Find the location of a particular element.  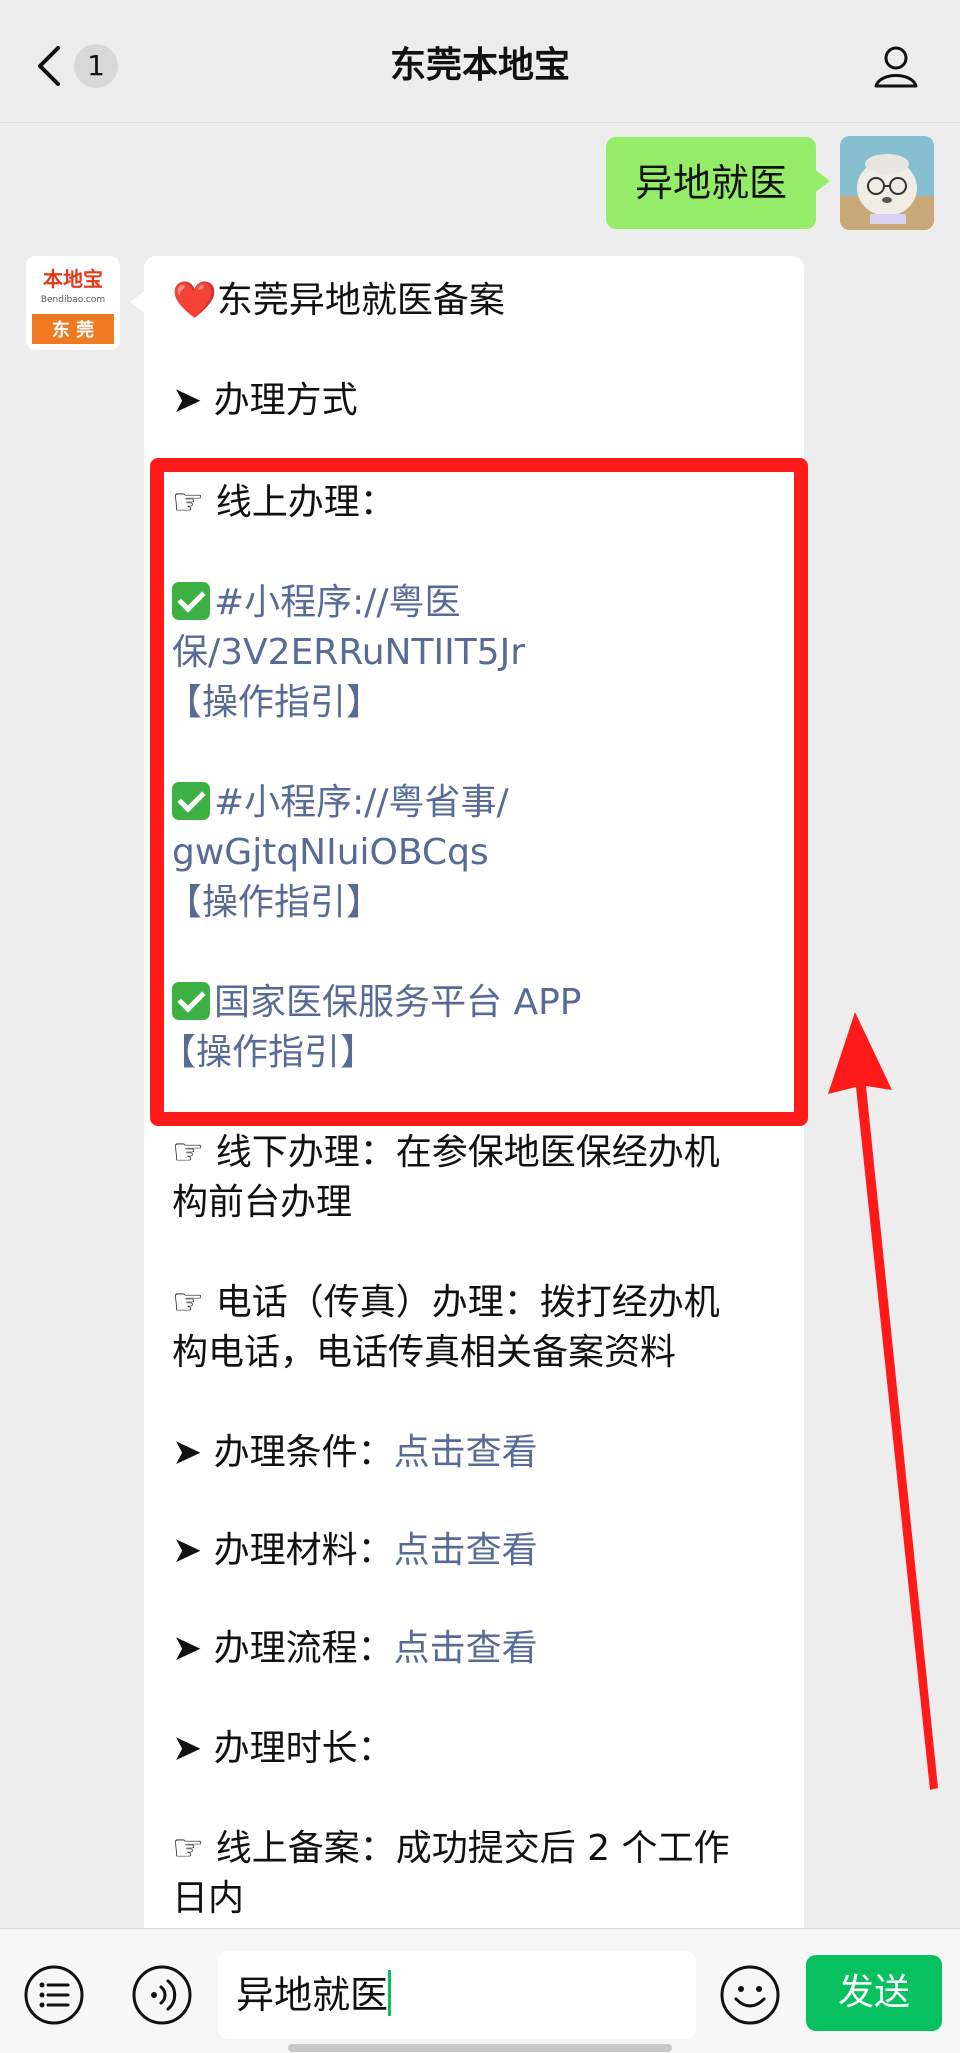

duration-heading: ➤ 办理时长： is located at coordinates (283, 1748).